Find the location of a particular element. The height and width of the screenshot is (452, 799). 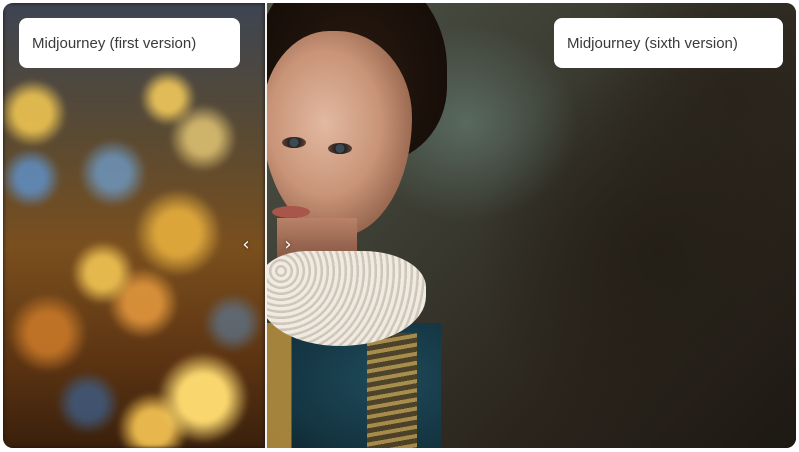

first-version-label: Midjourney (first version) is located at coordinates (129, 43).